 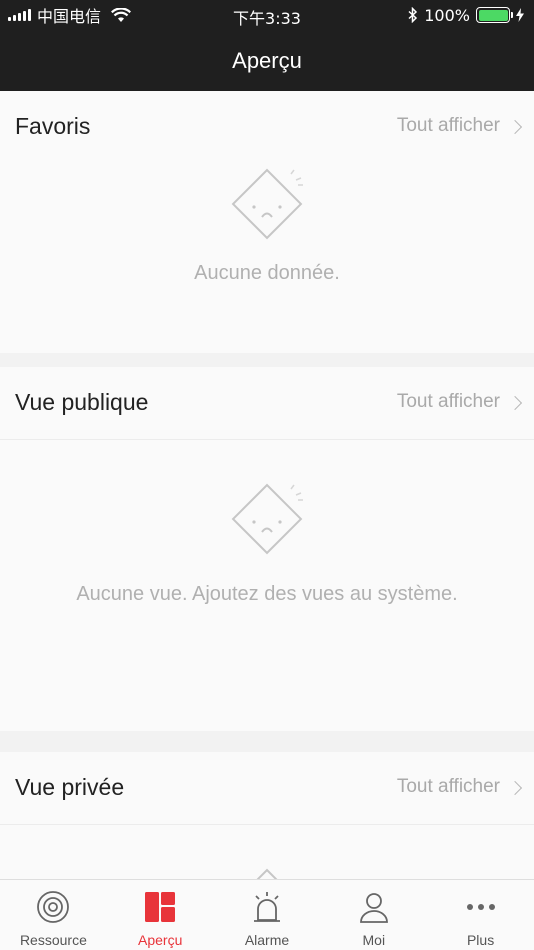 What do you see at coordinates (267, 127) in the screenshot?
I see `favorites-header: Favoris Tout afficher` at bounding box center [267, 127].